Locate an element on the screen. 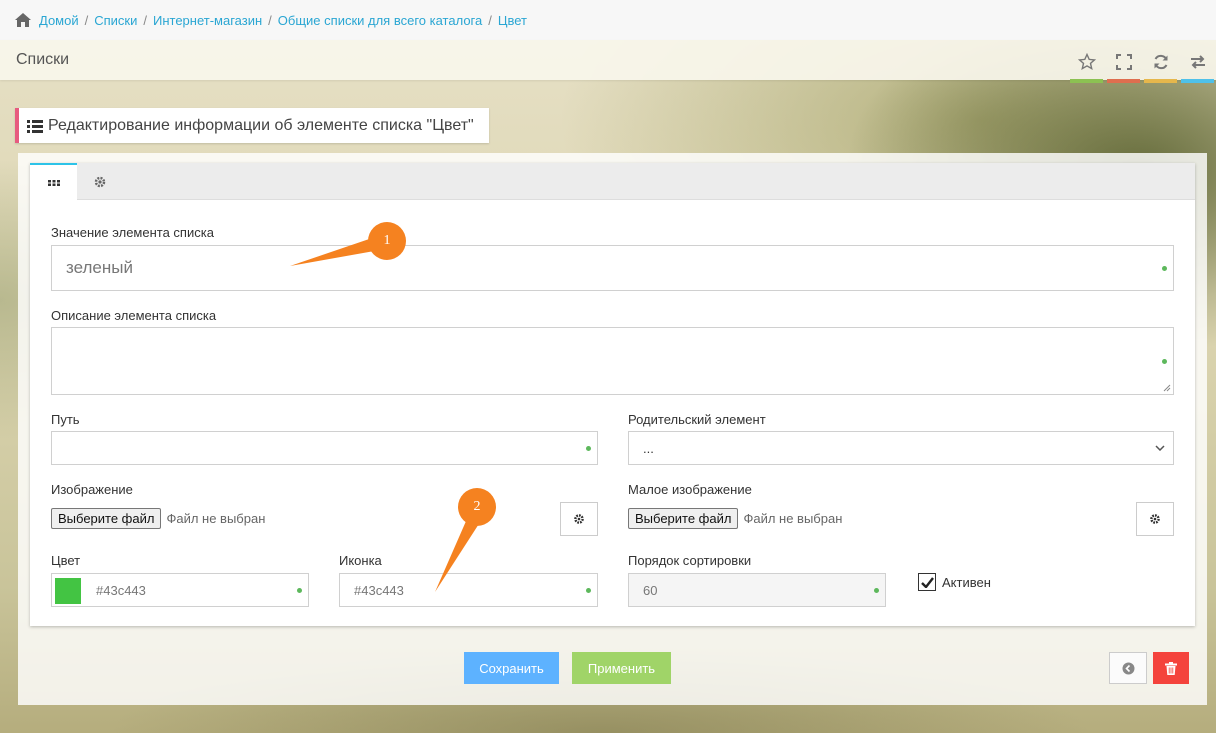  image-no-file-text: Файл не выбран is located at coordinates (216, 518).